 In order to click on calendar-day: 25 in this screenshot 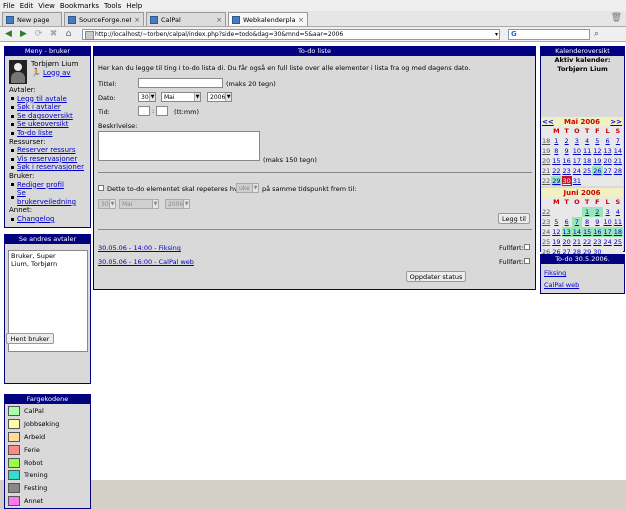, I will do `click(587, 171)`.